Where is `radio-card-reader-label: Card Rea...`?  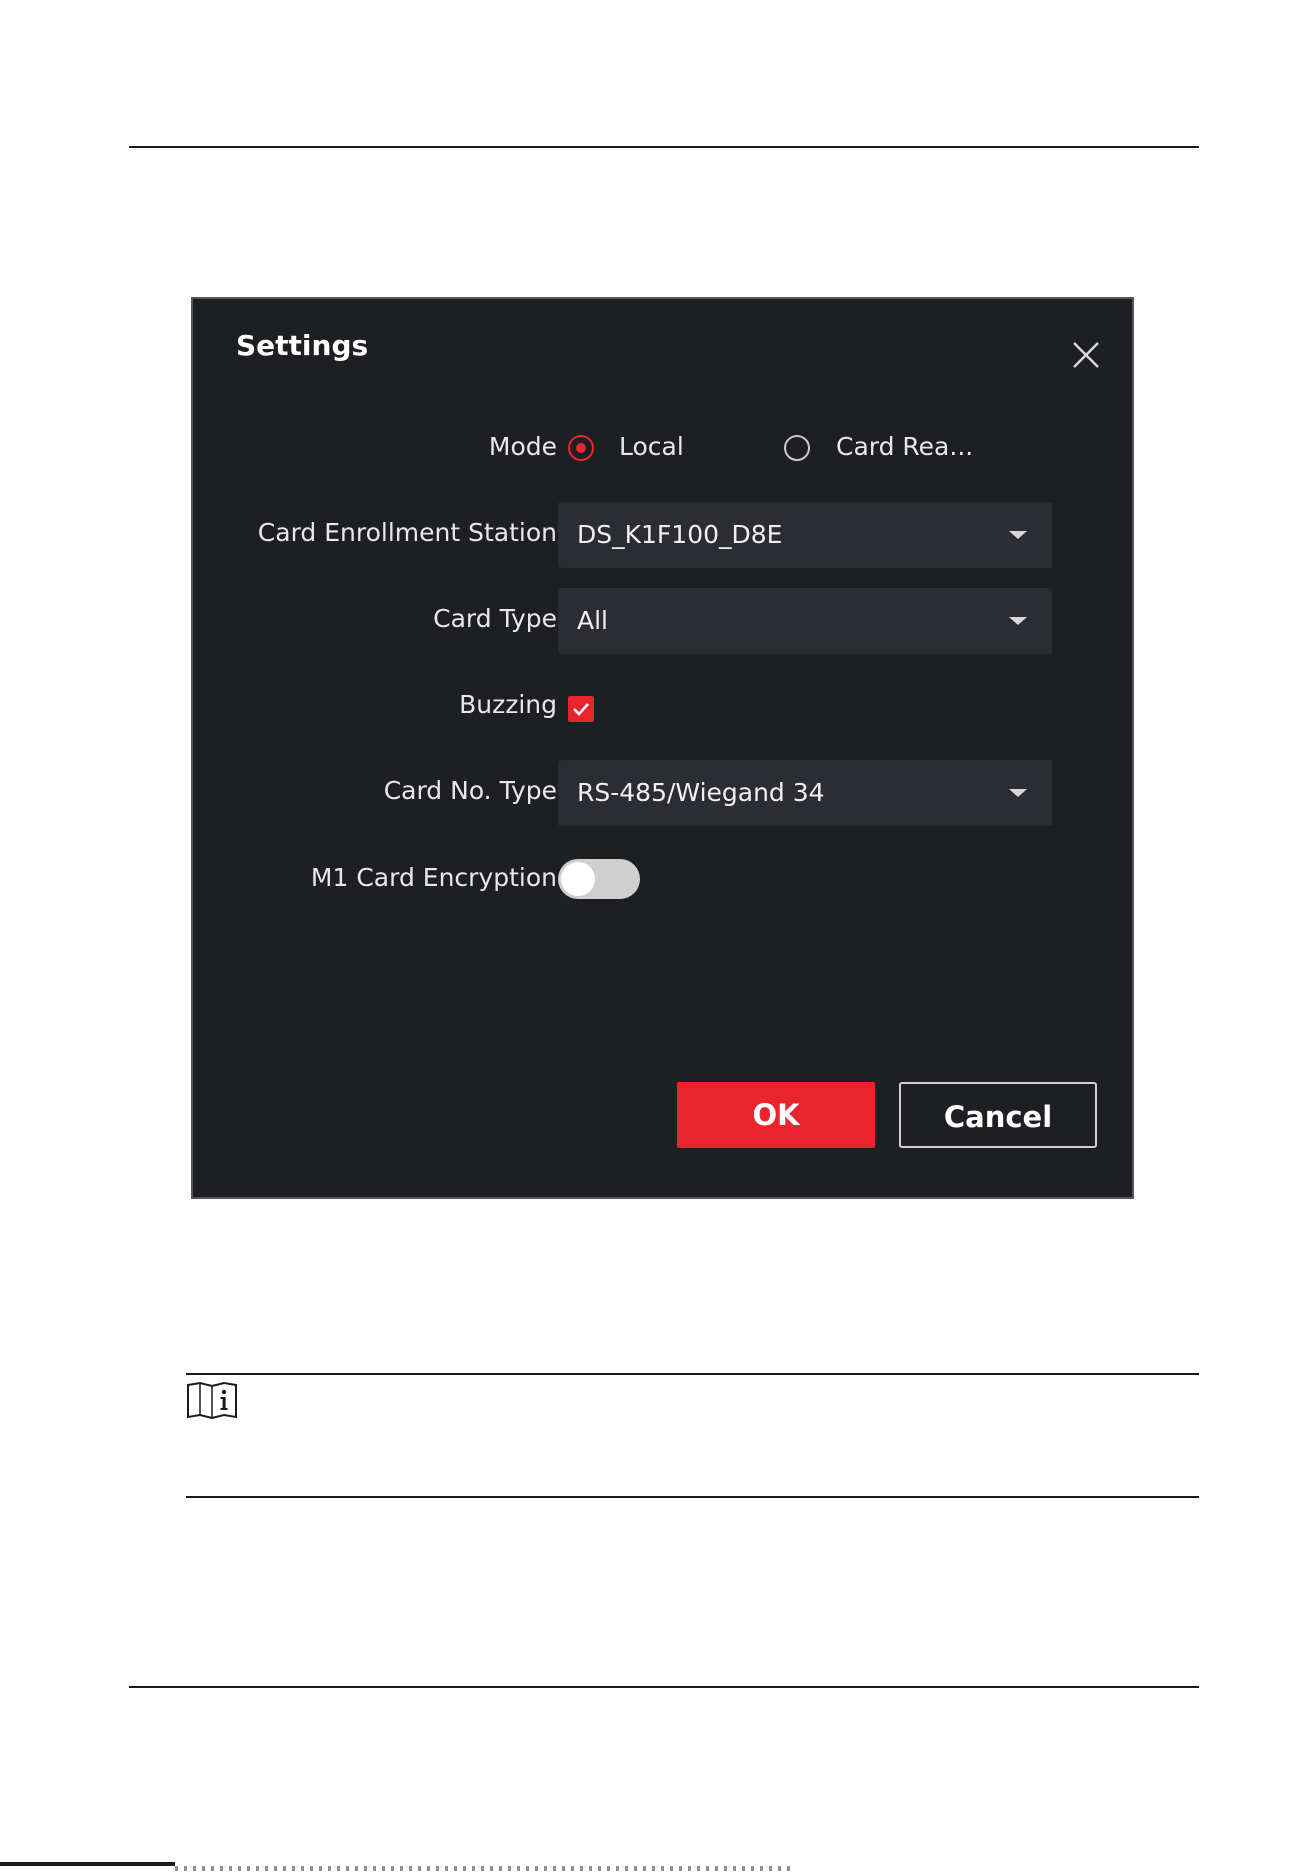 radio-card-reader-label: Card Rea... is located at coordinates (904, 446).